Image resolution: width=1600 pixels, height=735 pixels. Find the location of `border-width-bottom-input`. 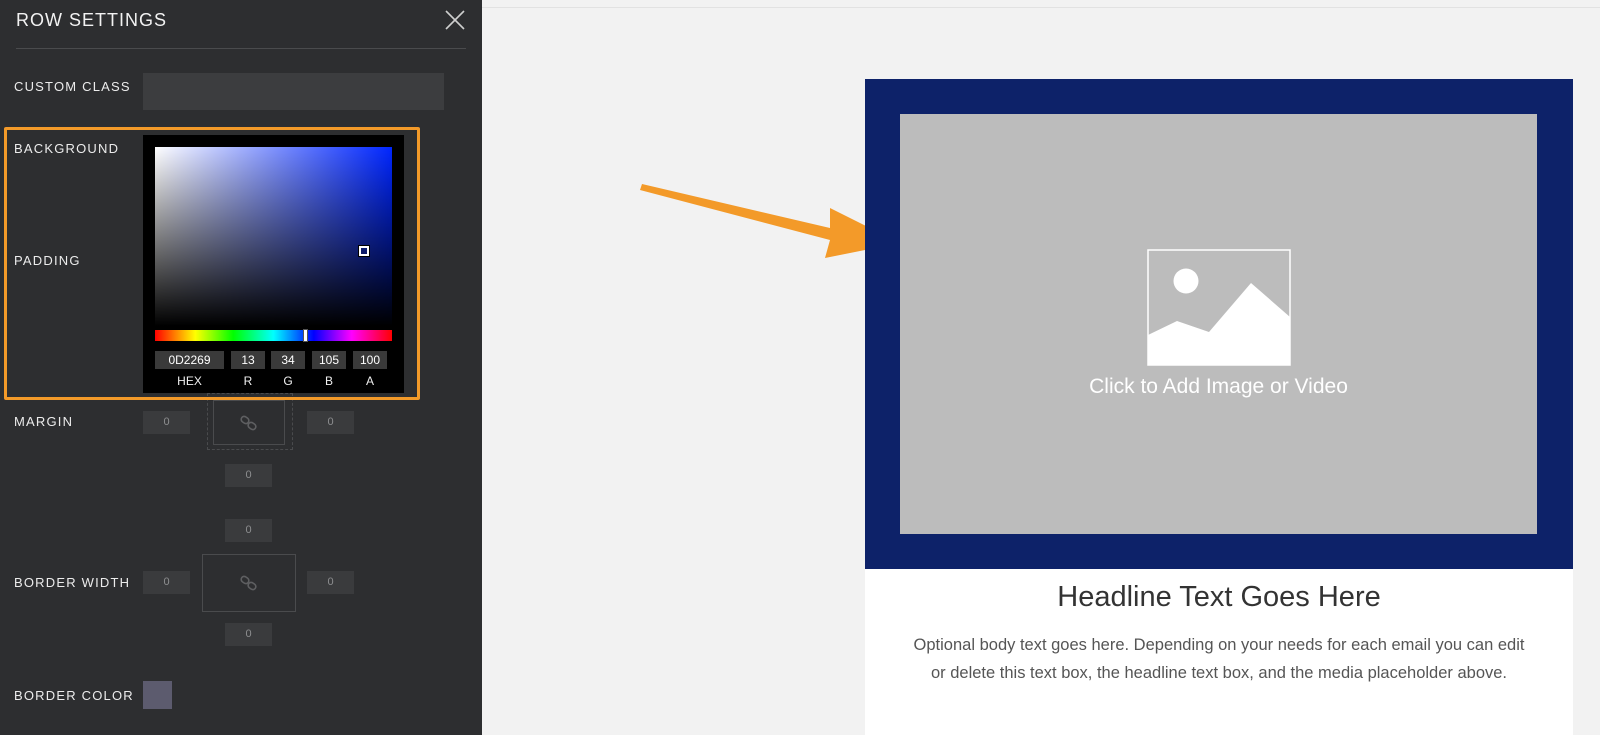

border-width-bottom-input is located at coordinates (248, 634).